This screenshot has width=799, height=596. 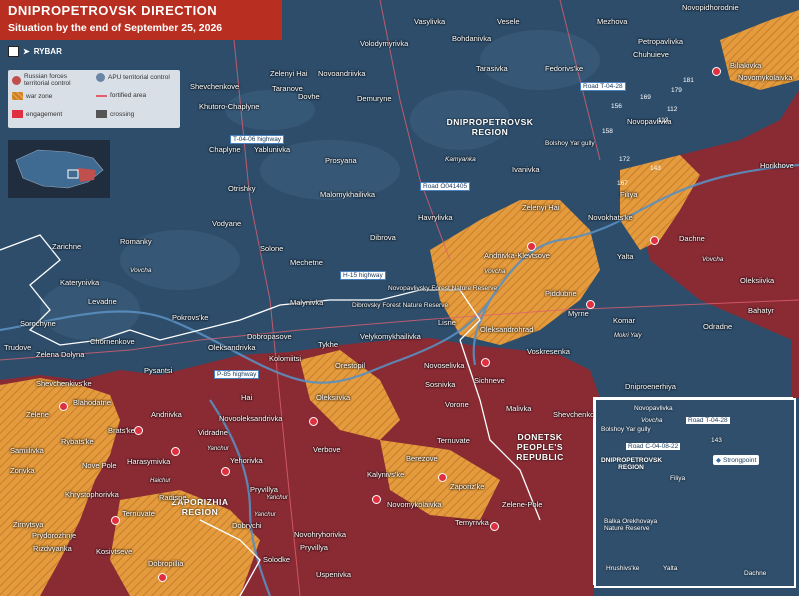 I want to click on settlement-shevchenkivske: Shevchenkivs'ke, so click(x=64, y=383).